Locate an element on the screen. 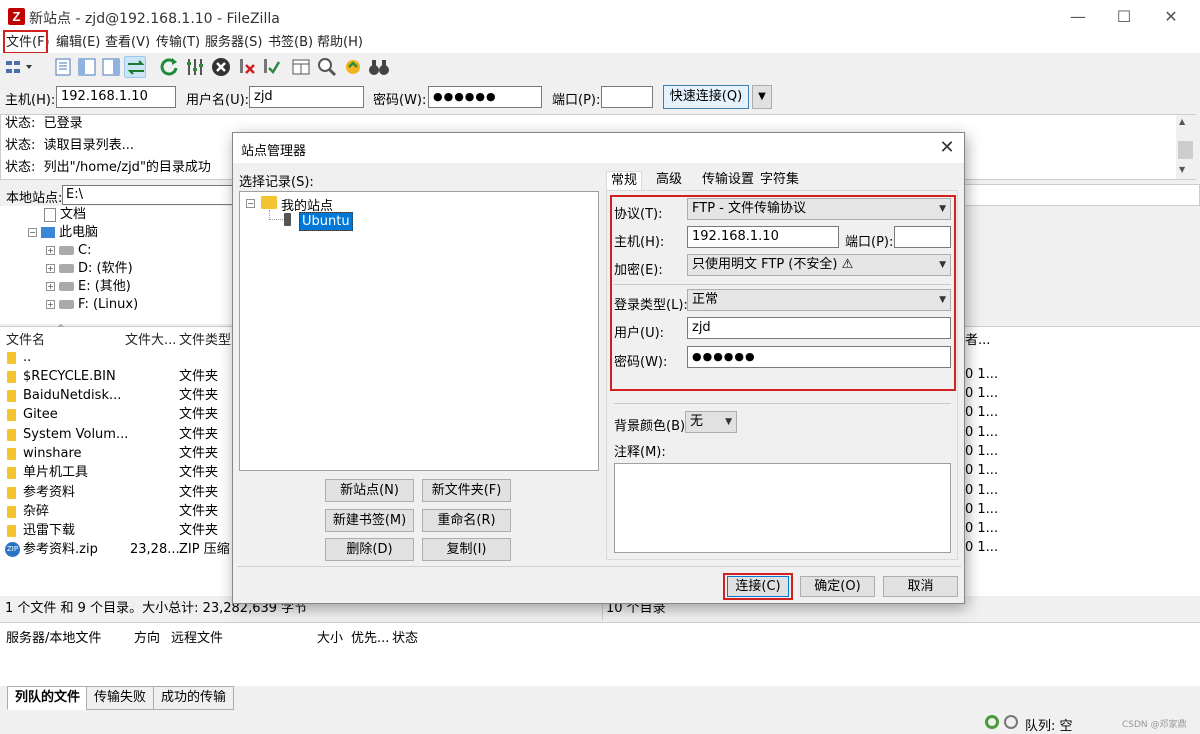  site-entry-ubuntu: Ubuntu is located at coordinates (326, 221).